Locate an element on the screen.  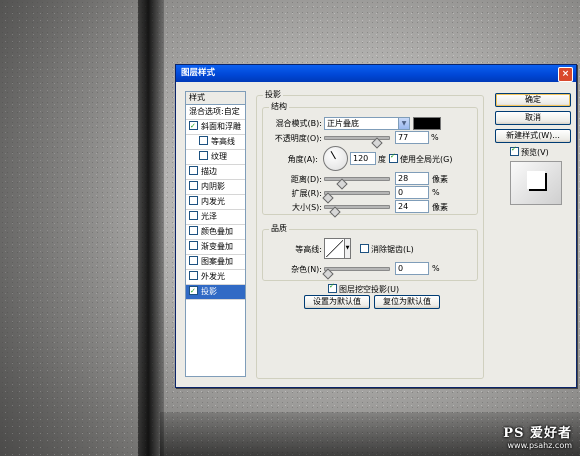
size-unit: 像素 is located at coordinates (440, 207).